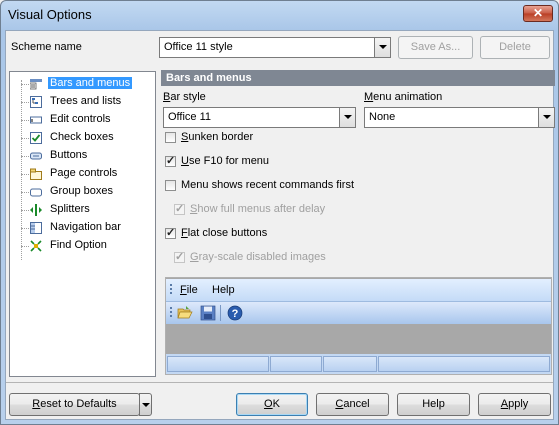 The height and width of the screenshot is (425, 559). What do you see at coordinates (36, 120) in the screenshot?
I see `edit-control-icon` at bounding box center [36, 120].